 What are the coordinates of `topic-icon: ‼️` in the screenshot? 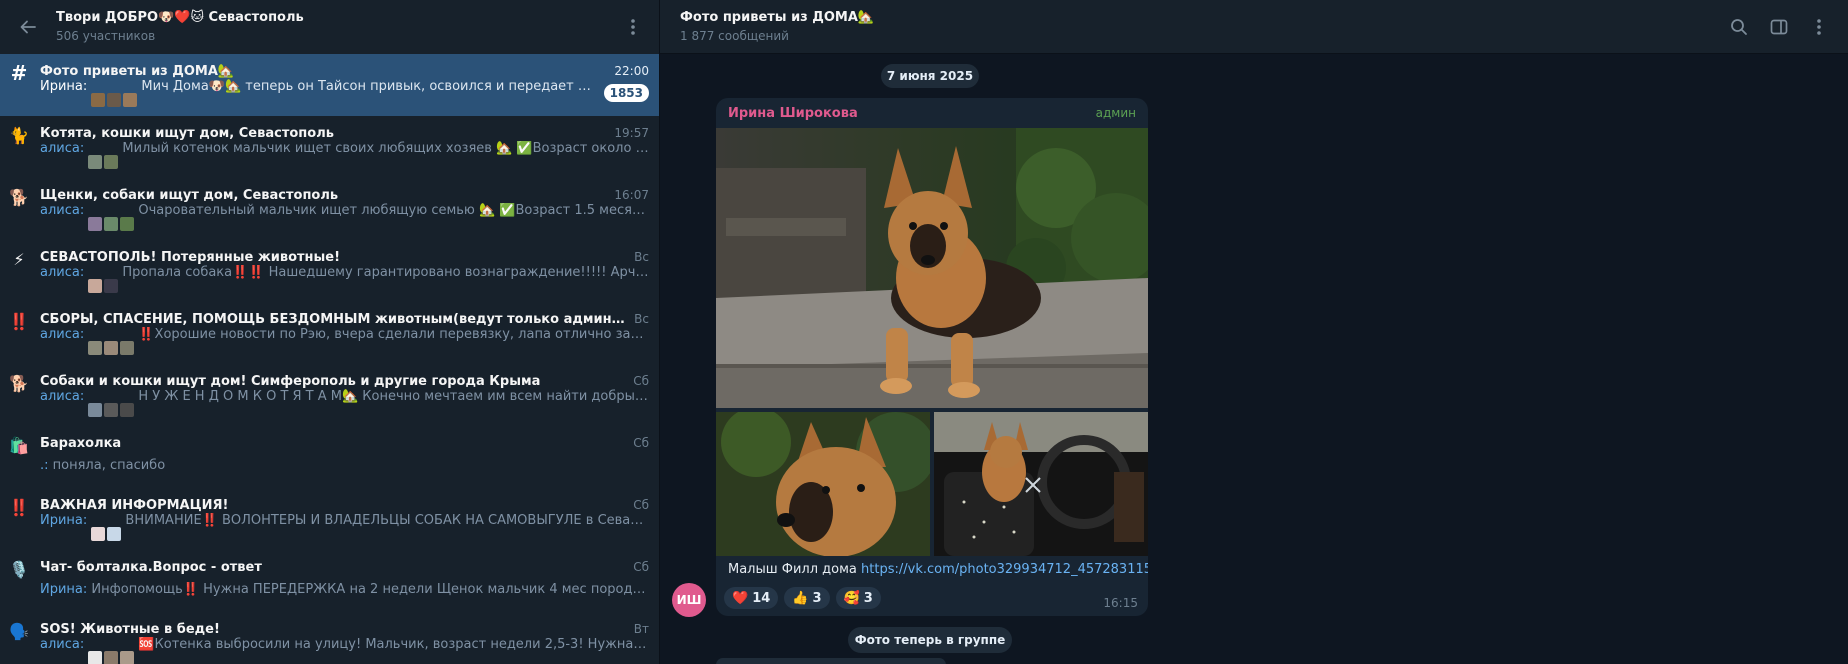 It's located at (19, 507).